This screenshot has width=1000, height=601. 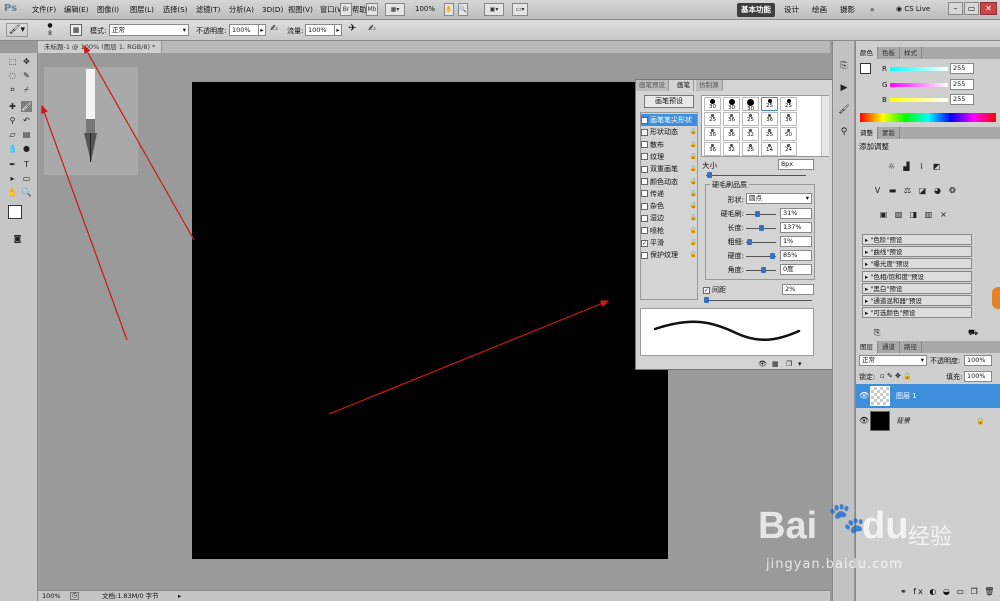 What do you see at coordinates (12, 61) in the screenshot?
I see `marquee-tool-icon: ⬚` at bounding box center [12, 61].